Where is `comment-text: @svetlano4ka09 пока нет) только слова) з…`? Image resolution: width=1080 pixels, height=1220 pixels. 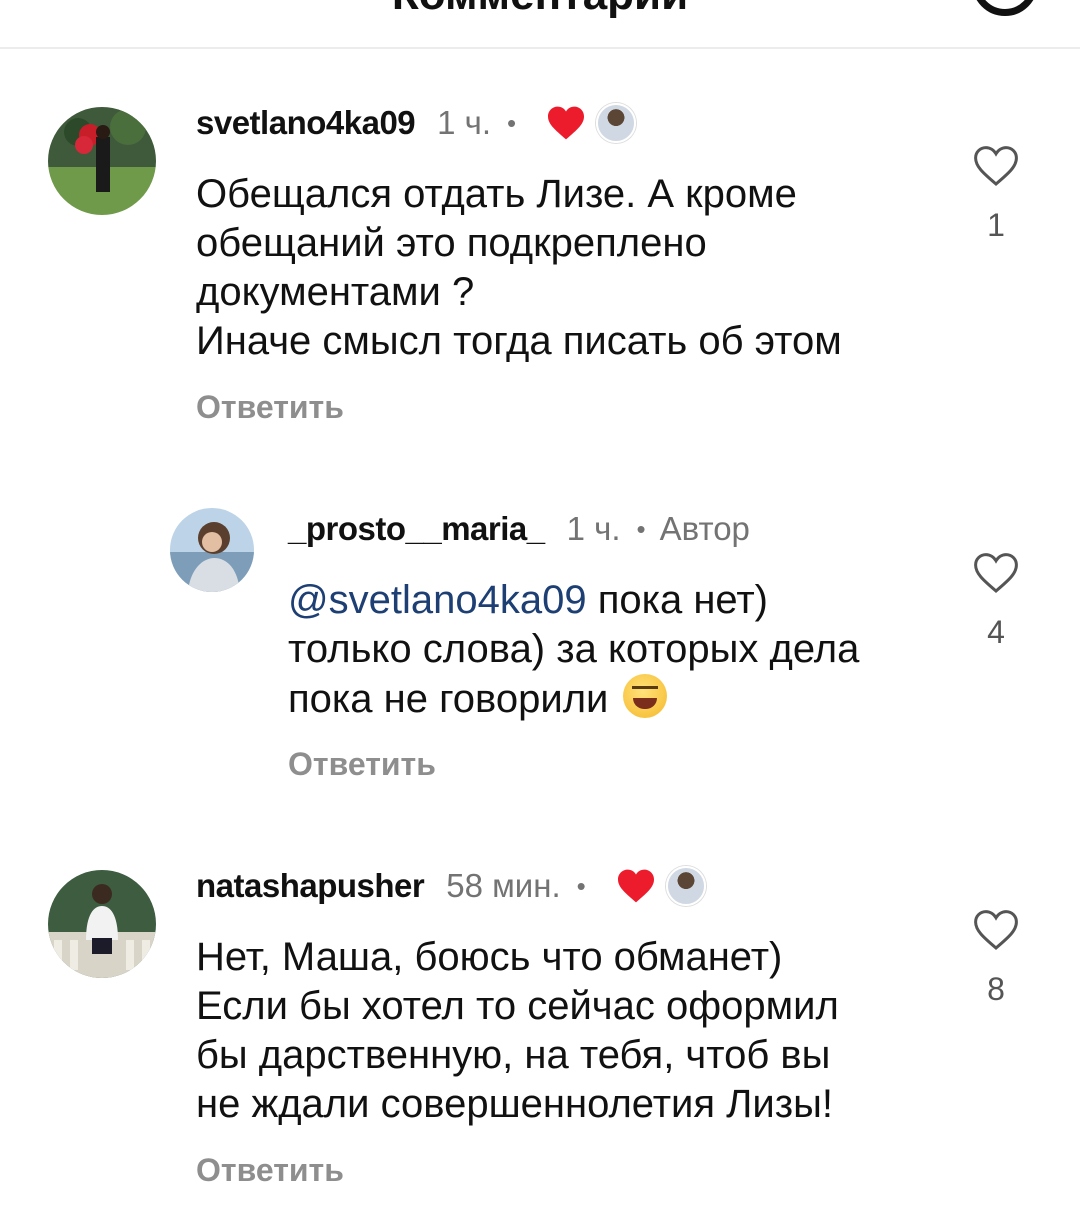 comment-text: @svetlano4ka09 пока нет) только слова) з… is located at coordinates (613, 650).